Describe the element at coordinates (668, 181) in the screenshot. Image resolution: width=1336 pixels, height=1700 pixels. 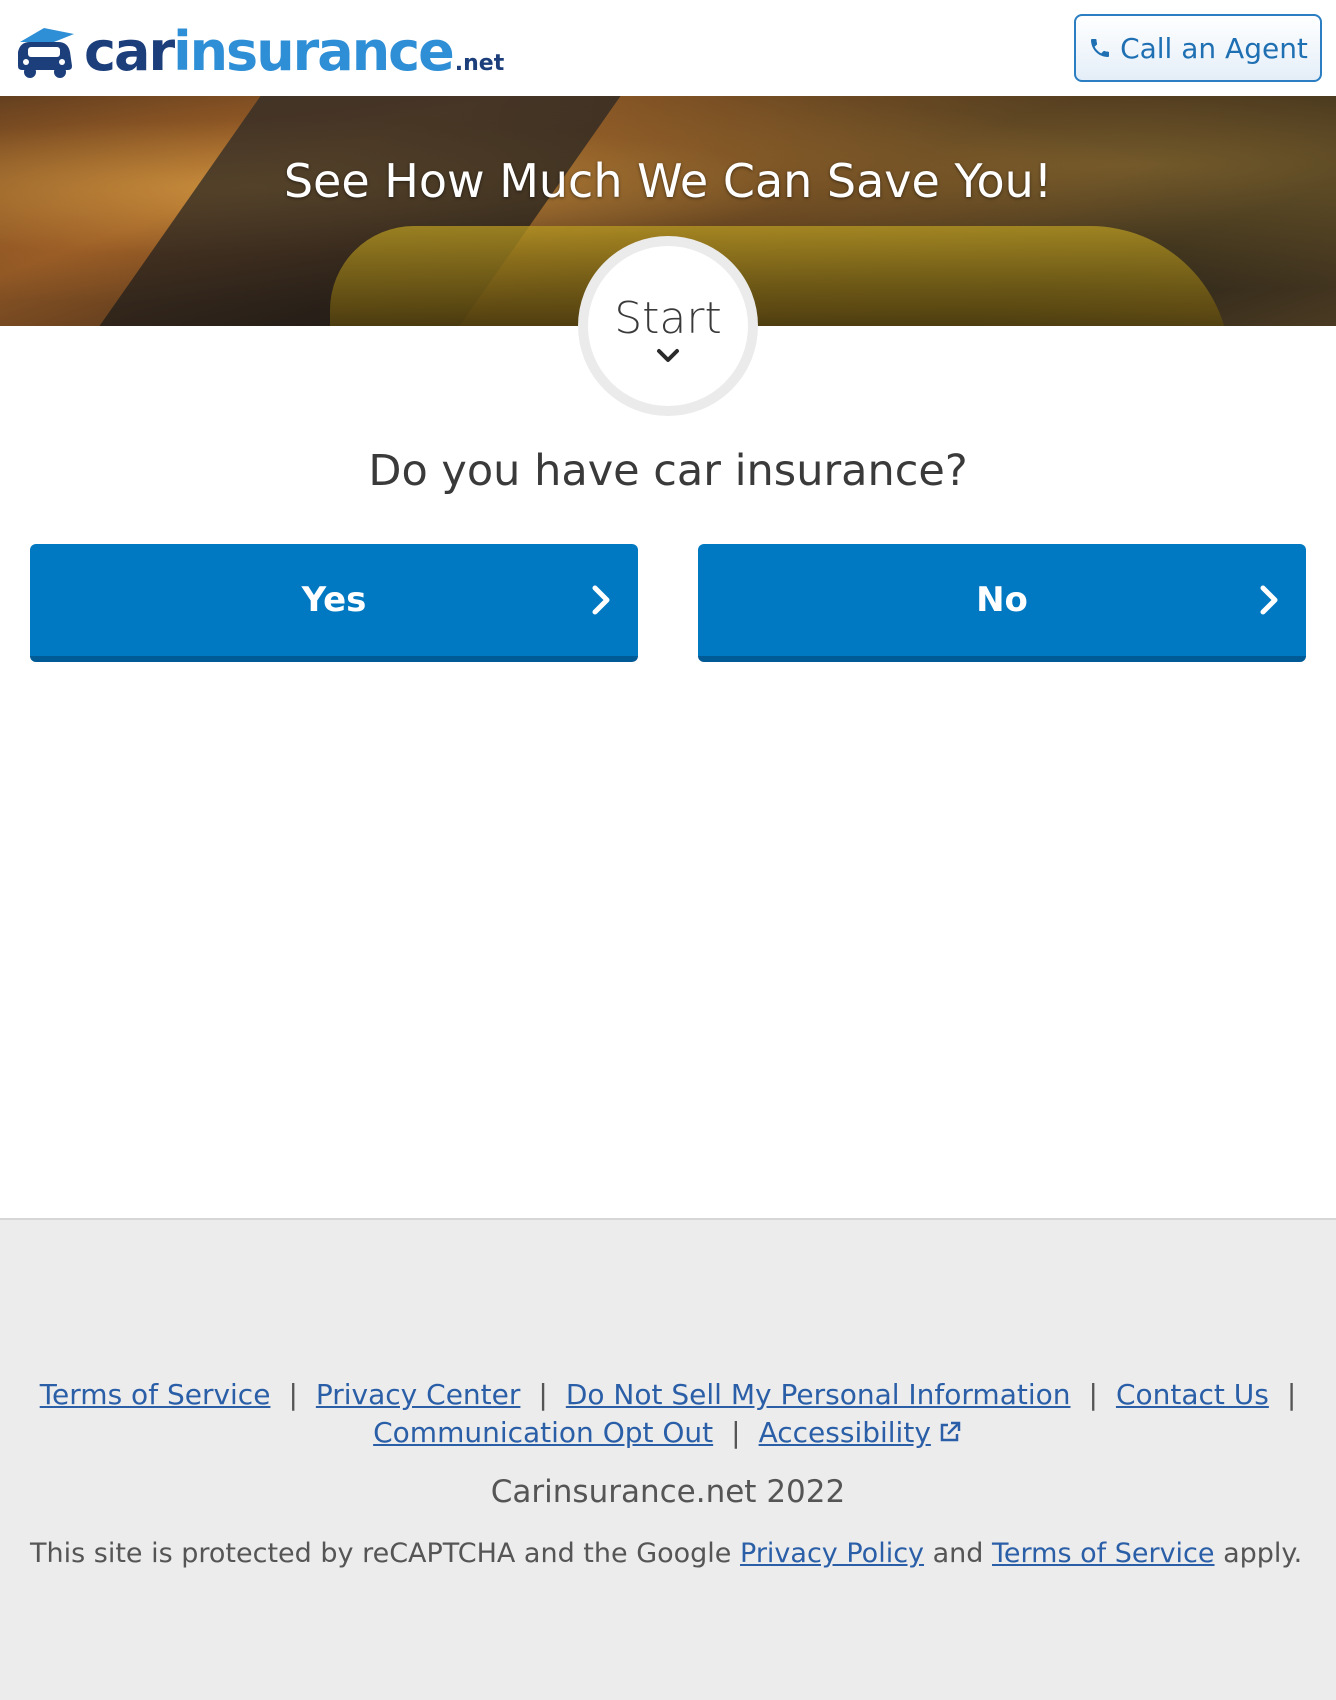
I see `hero-title: See How Much We Can Save You!` at that location.